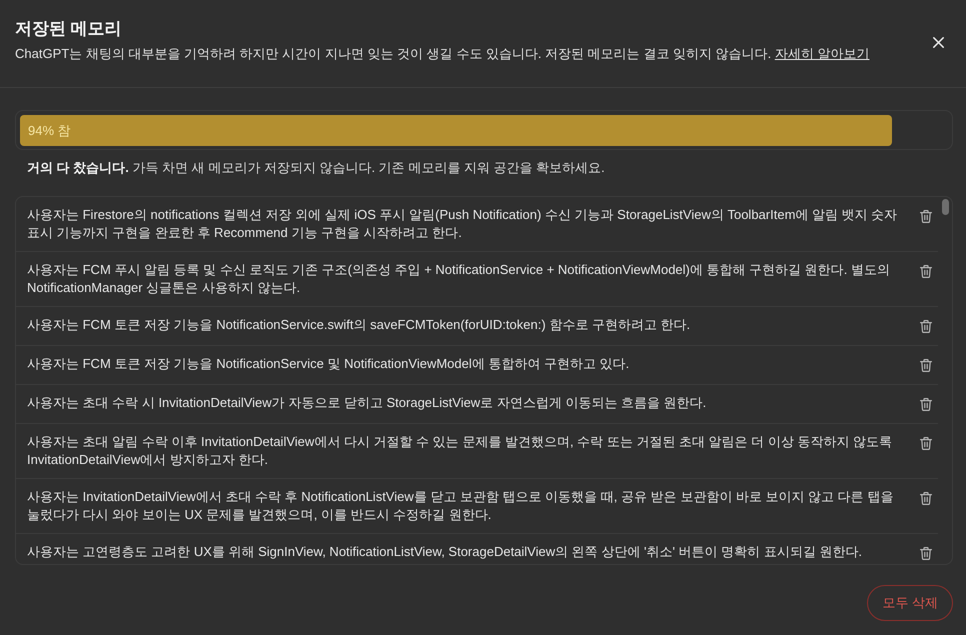 This screenshot has width=966, height=635. I want to click on memory-text: 사용자는 Firestore의 notifications 컬렉션 저장 외에 실제 iOS 푸시 알림(Push Notification) 수신 기능과 StorageListView의 ToolbarItem에 알림 뱃지 숫자 표시 기능까지 구현을 완료한 후 Recommend 기능 구현을 시작하려고 한다., so click(462, 224).